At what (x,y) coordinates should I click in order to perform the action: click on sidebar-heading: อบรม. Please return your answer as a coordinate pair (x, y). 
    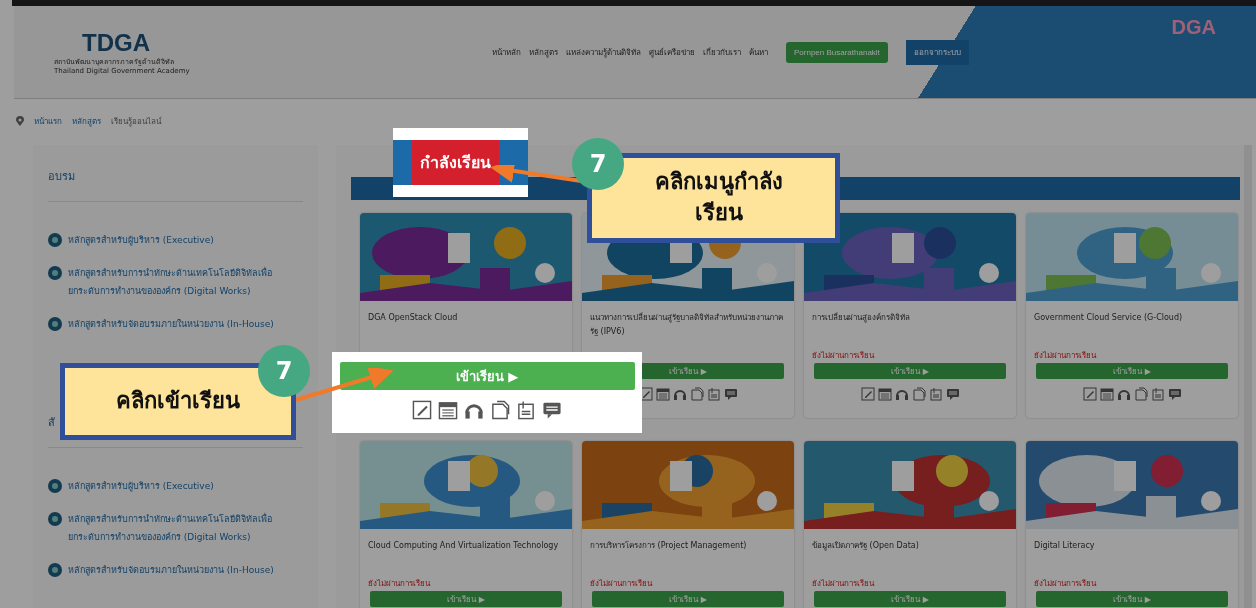
    Looking at the image, I should click on (175, 184).